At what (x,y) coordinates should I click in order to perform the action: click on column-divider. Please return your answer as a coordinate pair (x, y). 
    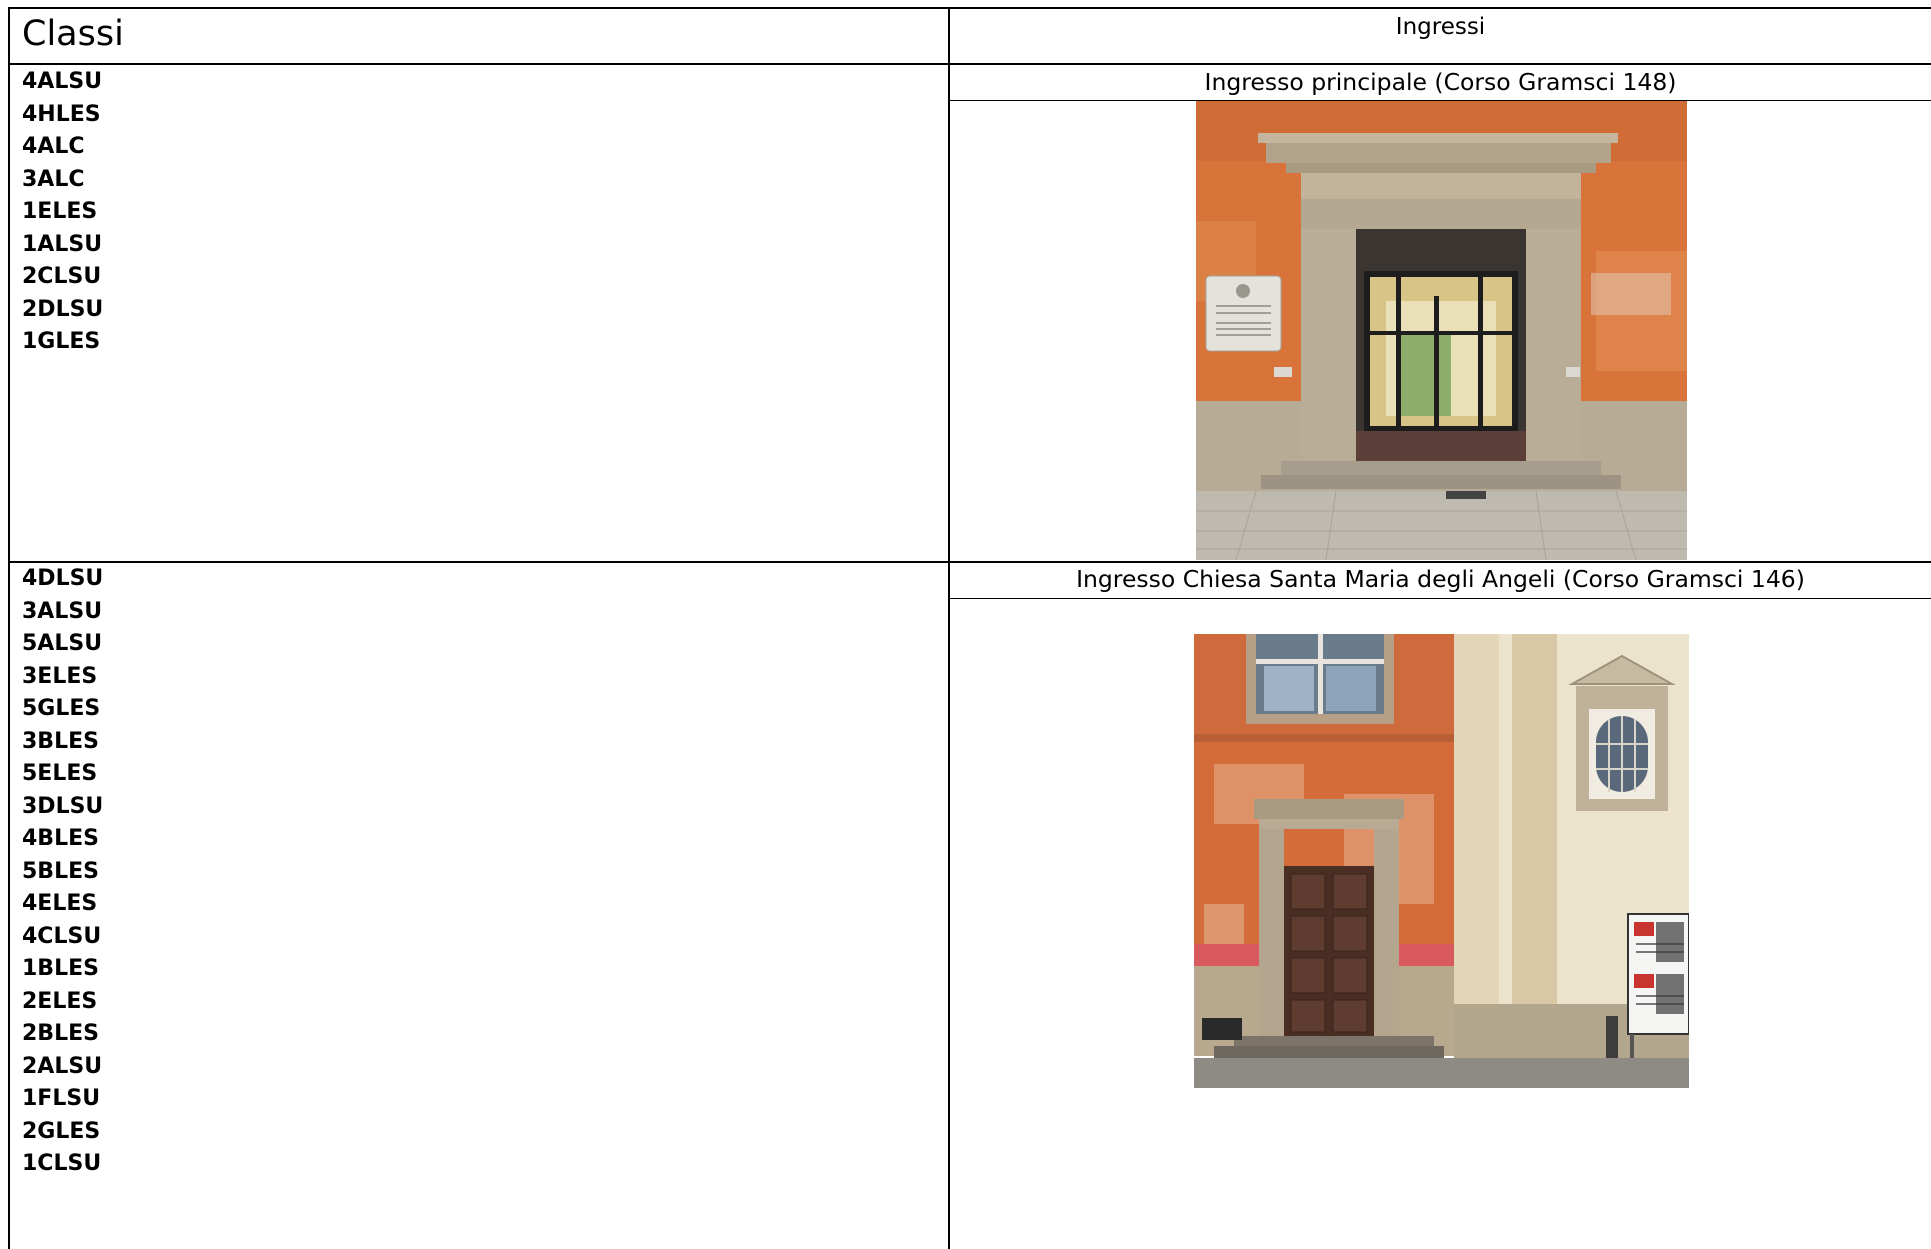
    Looking at the image, I should click on (949, 628).